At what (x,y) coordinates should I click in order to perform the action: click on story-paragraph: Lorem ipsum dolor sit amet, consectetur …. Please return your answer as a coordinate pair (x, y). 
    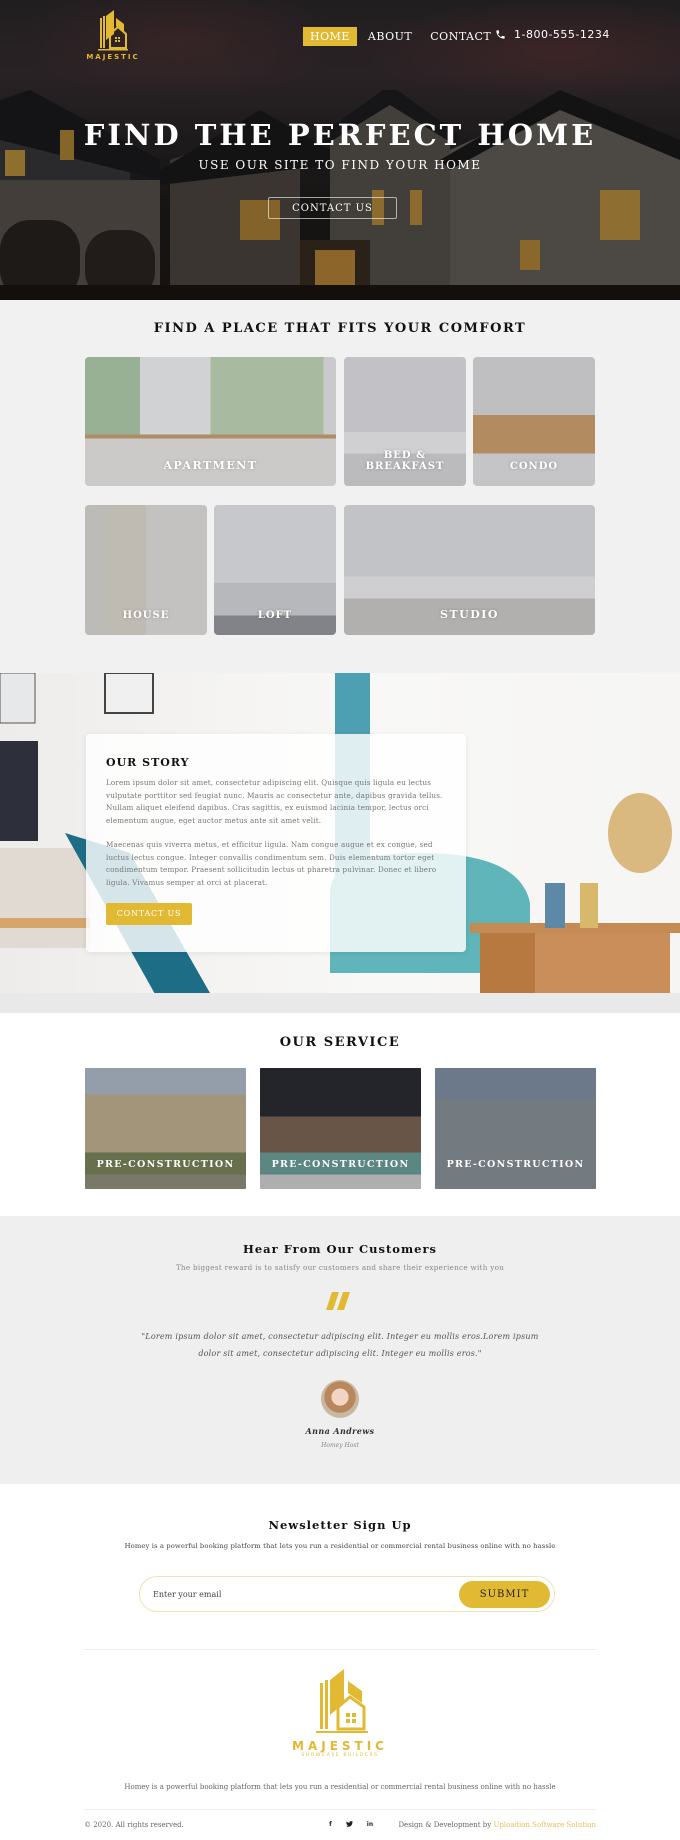
    Looking at the image, I should click on (274, 801).